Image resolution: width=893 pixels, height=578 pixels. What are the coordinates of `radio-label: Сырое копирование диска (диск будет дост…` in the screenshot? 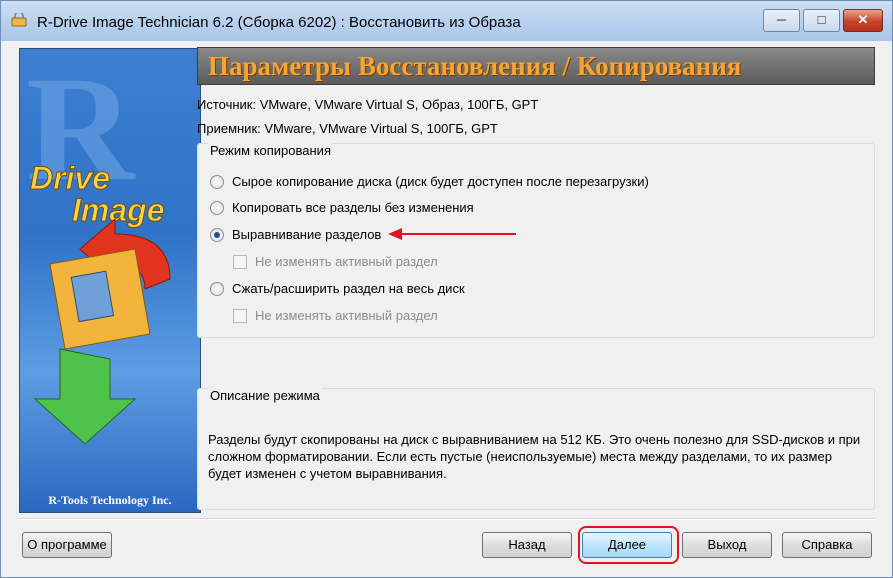 It's located at (440, 181).